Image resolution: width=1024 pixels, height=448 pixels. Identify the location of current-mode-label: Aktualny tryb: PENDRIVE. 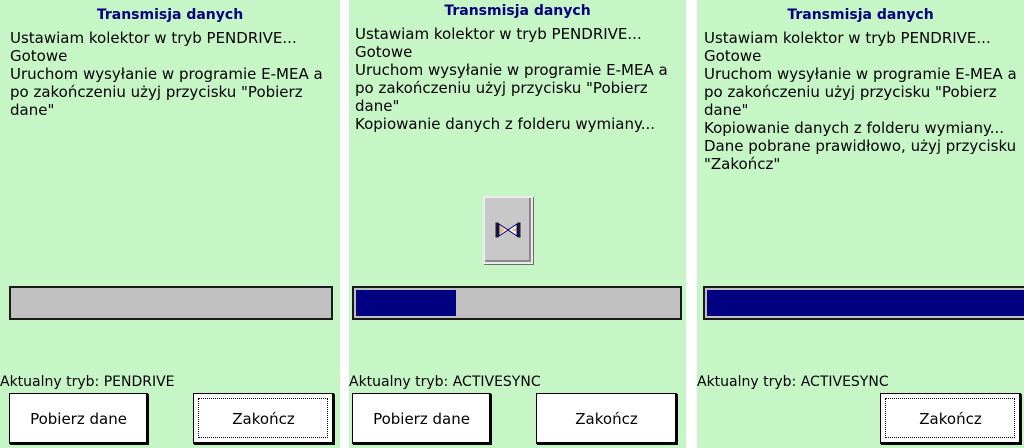
(87, 382).